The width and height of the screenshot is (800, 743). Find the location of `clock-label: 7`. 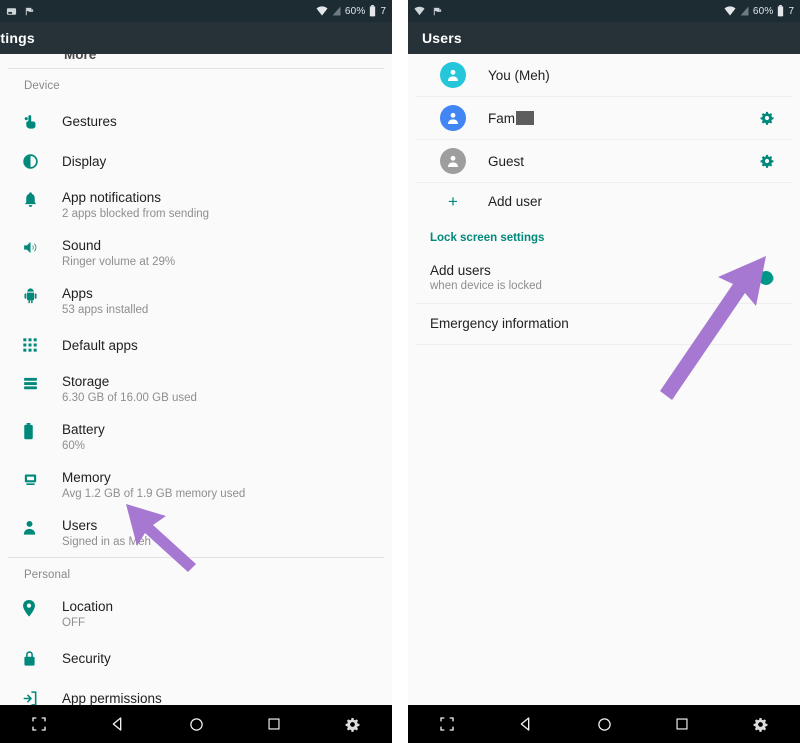

clock-label: 7 is located at coordinates (791, 11).